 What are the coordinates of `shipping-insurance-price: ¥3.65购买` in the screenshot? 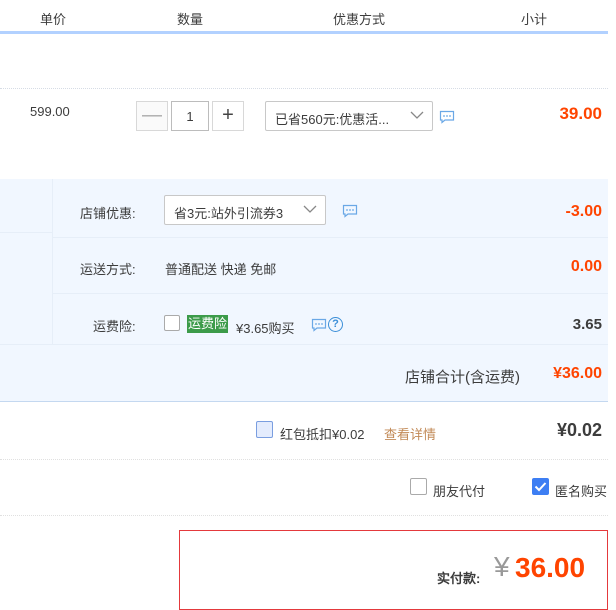 It's located at (265, 328).